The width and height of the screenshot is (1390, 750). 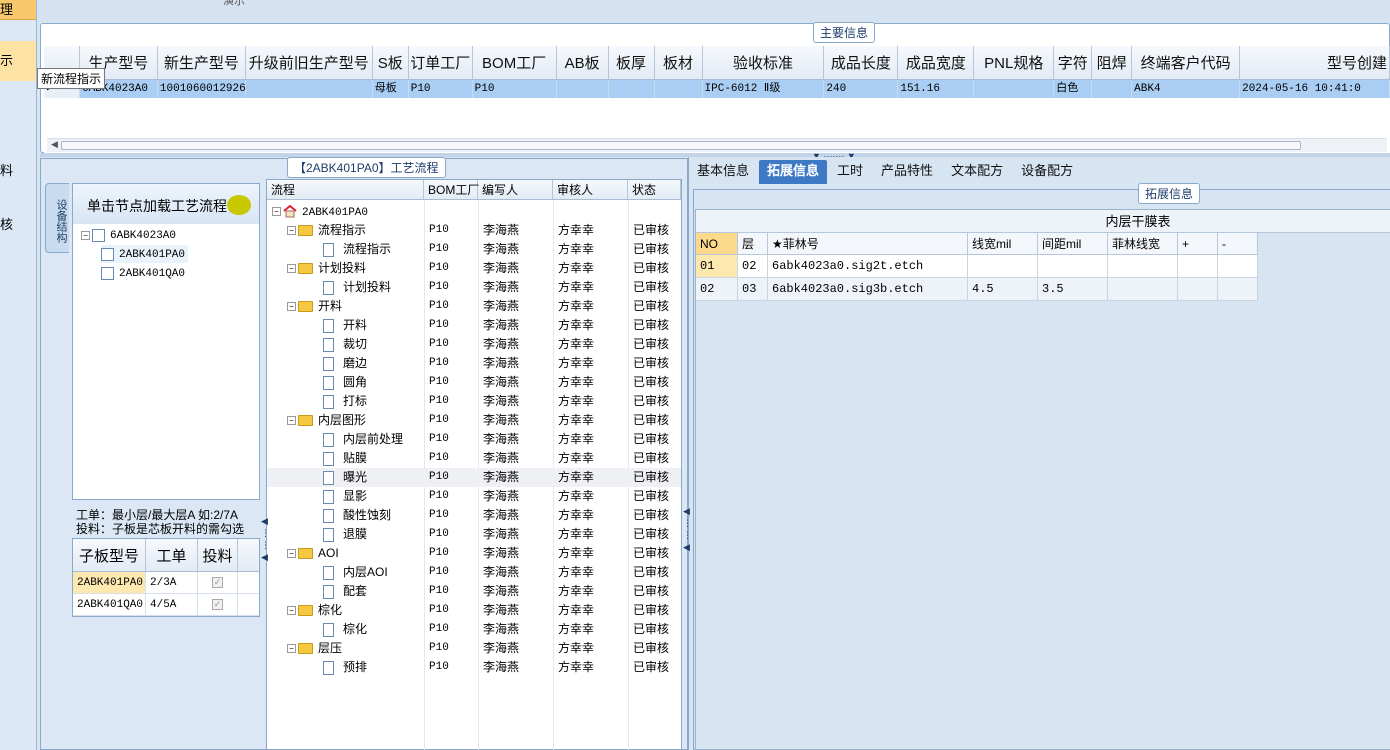 I want to click on flow-row: 酸性蚀刻 P10 李海燕 方幸幸 已审核, so click(x=474, y=515).